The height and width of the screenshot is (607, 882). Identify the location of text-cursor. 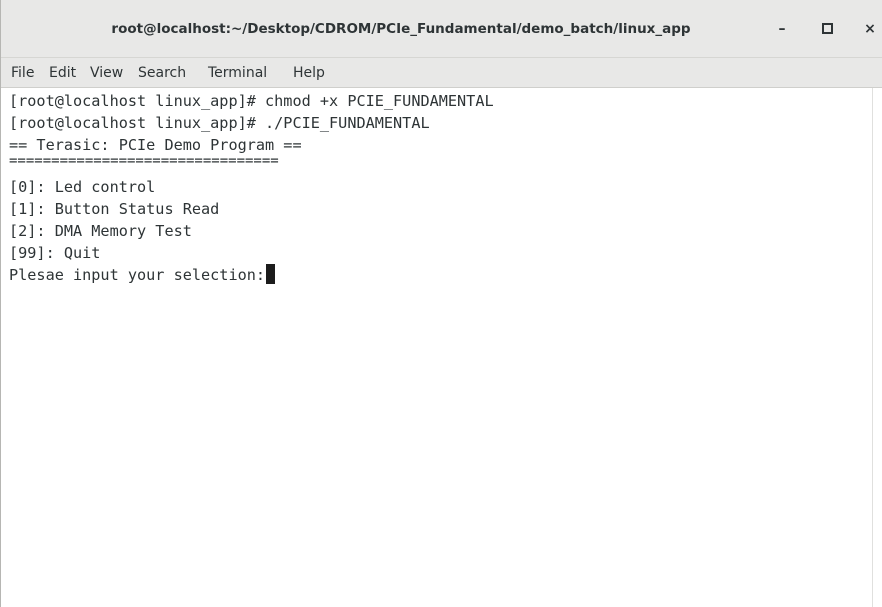
(271, 274).